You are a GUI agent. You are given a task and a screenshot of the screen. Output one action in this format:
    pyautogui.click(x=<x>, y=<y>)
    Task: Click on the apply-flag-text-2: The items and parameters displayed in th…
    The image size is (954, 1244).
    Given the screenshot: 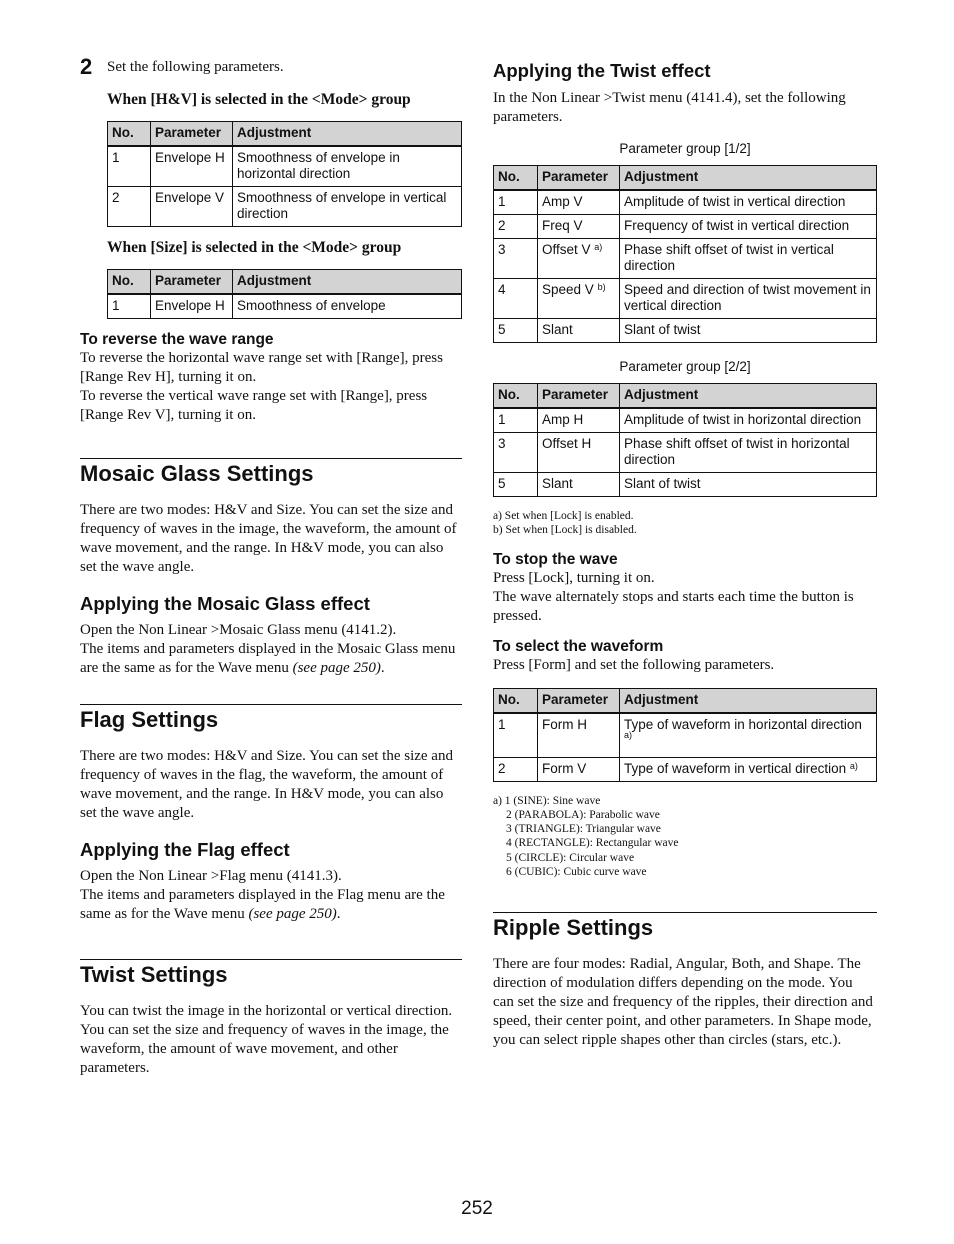 What is the action you would take?
    pyautogui.click(x=271, y=905)
    